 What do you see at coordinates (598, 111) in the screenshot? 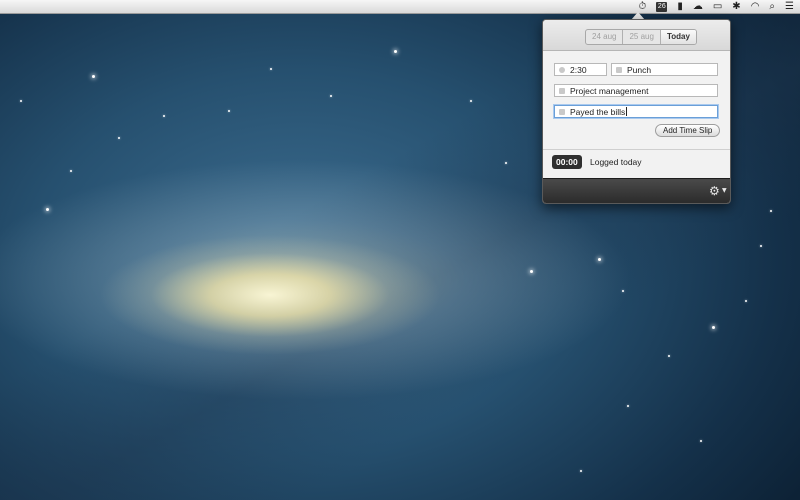
I see `note-value: Payed the bills` at bounding box center [598, 111].